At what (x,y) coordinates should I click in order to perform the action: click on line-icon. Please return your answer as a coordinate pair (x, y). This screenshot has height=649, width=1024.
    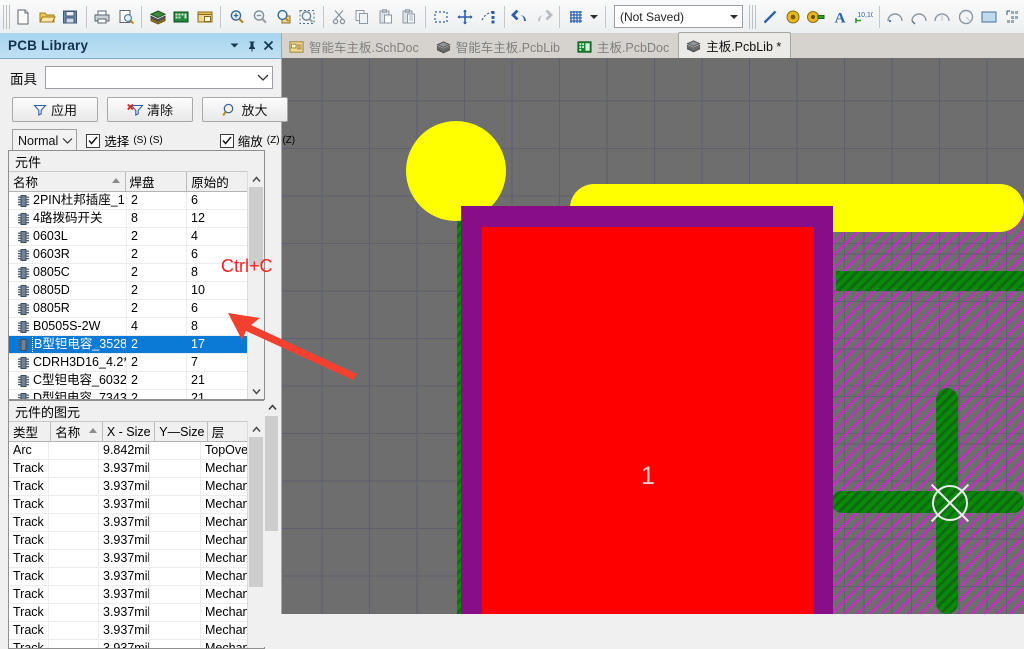
    Looking at the image, I should click on (769, 17).